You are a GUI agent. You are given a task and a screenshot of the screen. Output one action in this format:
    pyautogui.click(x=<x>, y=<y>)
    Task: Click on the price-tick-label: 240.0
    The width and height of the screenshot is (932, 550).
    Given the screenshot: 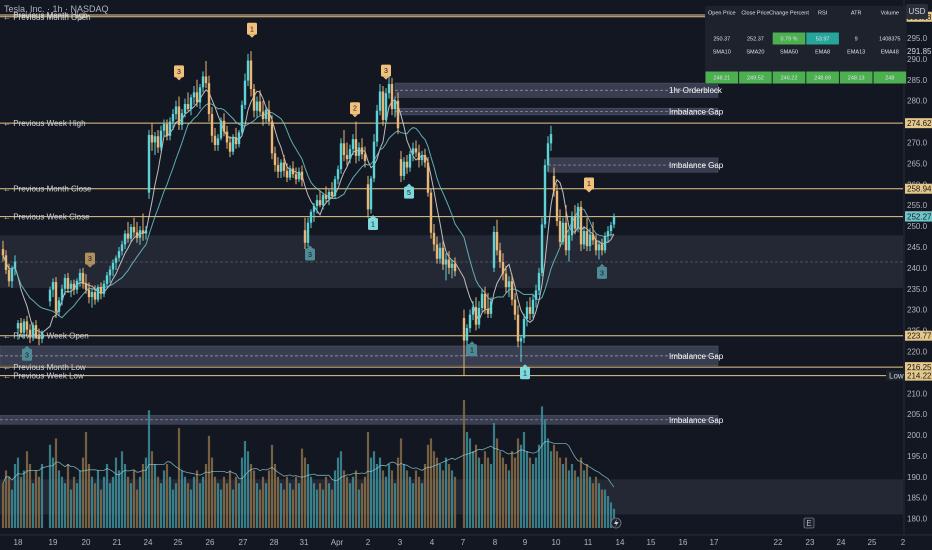 What is the action you would take?
    pyautogui.click(x=917, y=268)
    